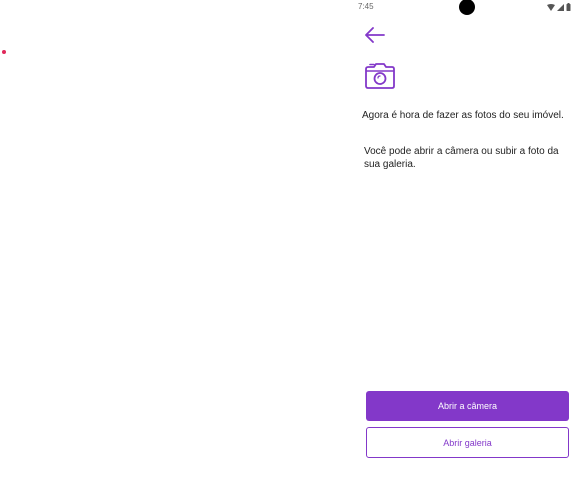 The image size is (583, 490). What do you see at coordinates (4, 52) in the screenshot?
I see `red-dot-marker` at bounding box center [4, 52].